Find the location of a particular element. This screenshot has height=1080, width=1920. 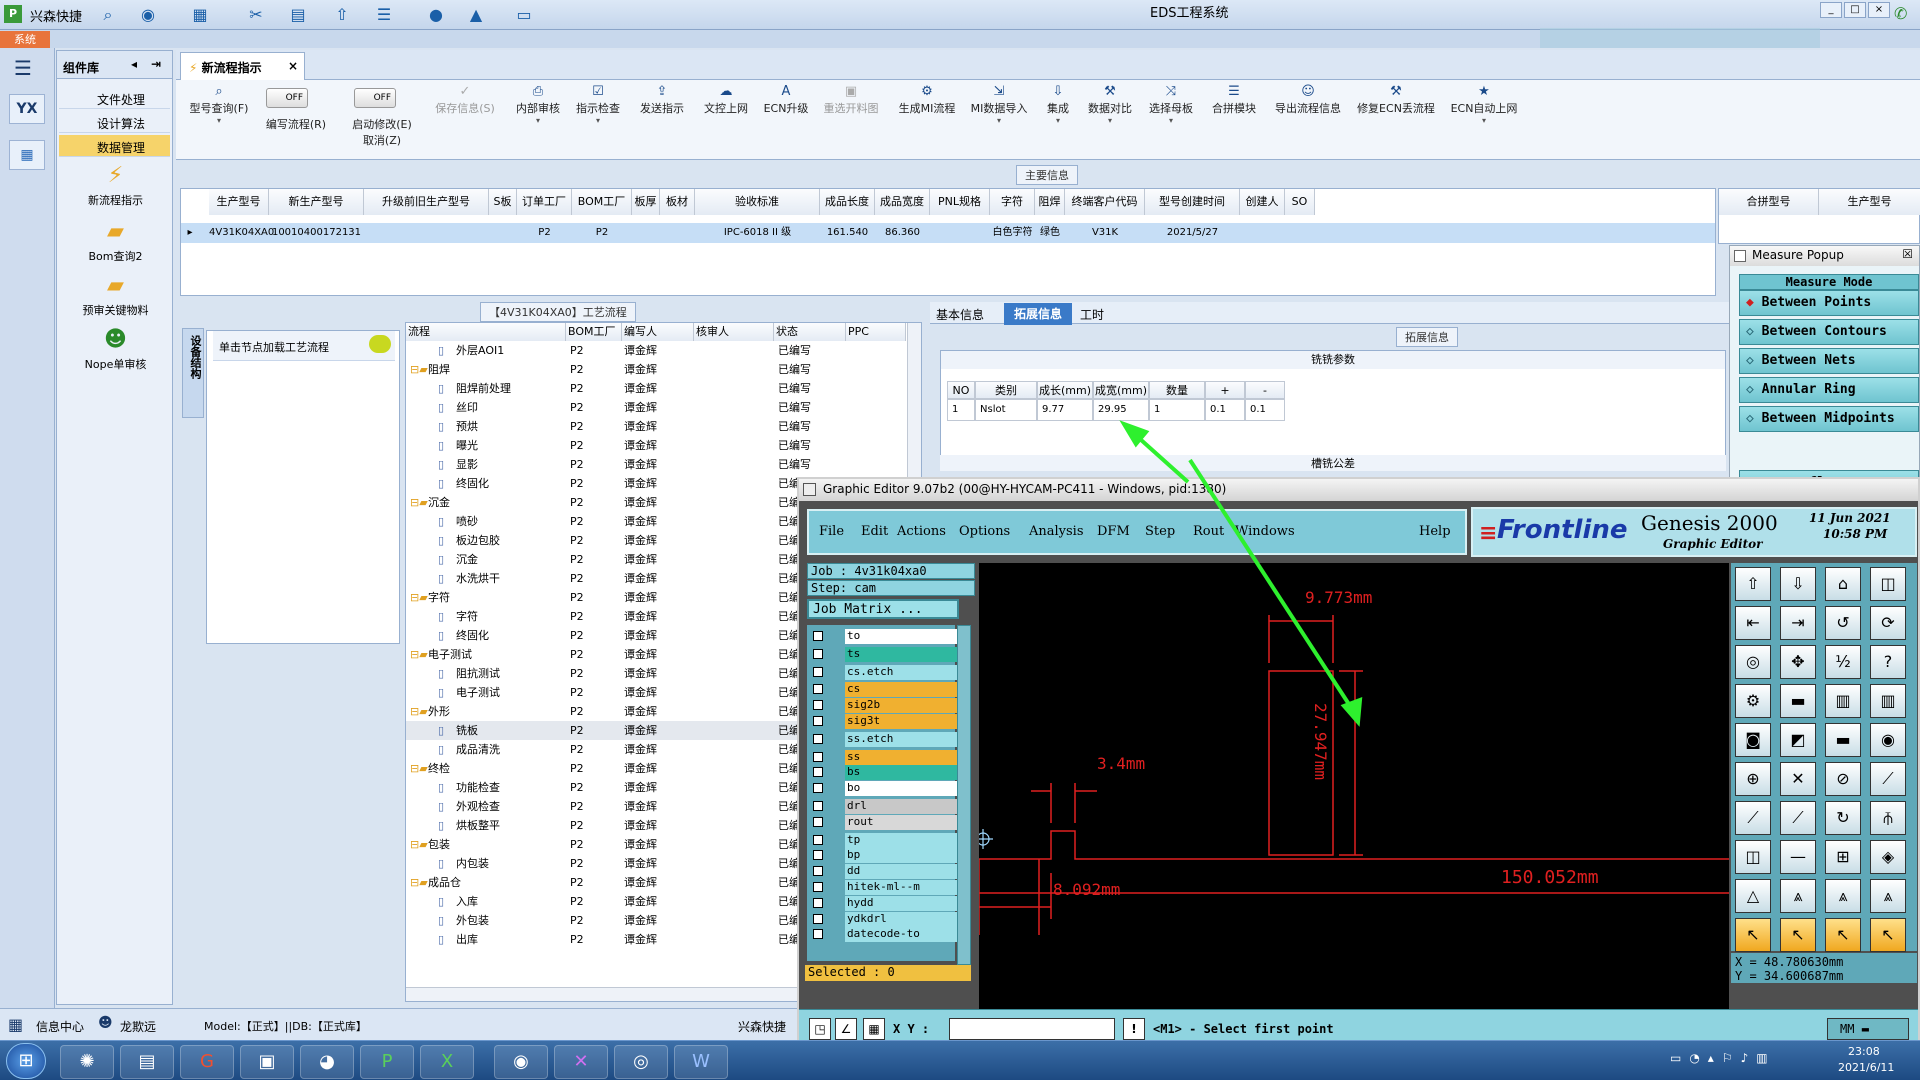

taskbar-app-save: ▣ is located at coordinates (267, 1062).